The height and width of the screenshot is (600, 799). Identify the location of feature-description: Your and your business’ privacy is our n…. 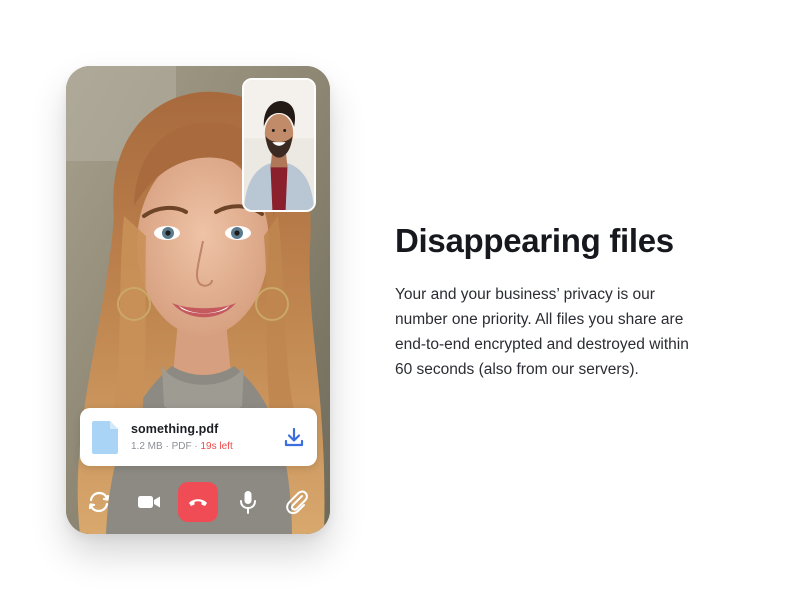
(570, 332).